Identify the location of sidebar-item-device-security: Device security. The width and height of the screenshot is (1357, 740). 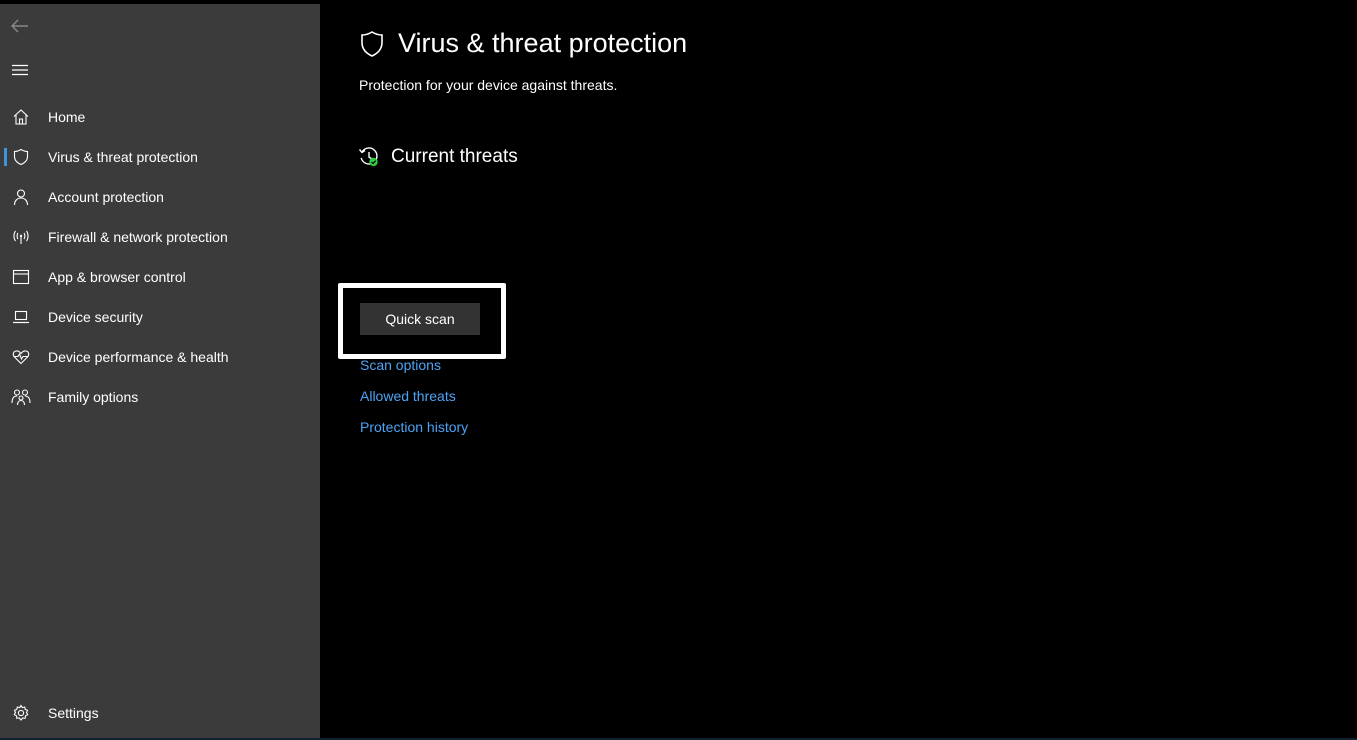
(160, 317).